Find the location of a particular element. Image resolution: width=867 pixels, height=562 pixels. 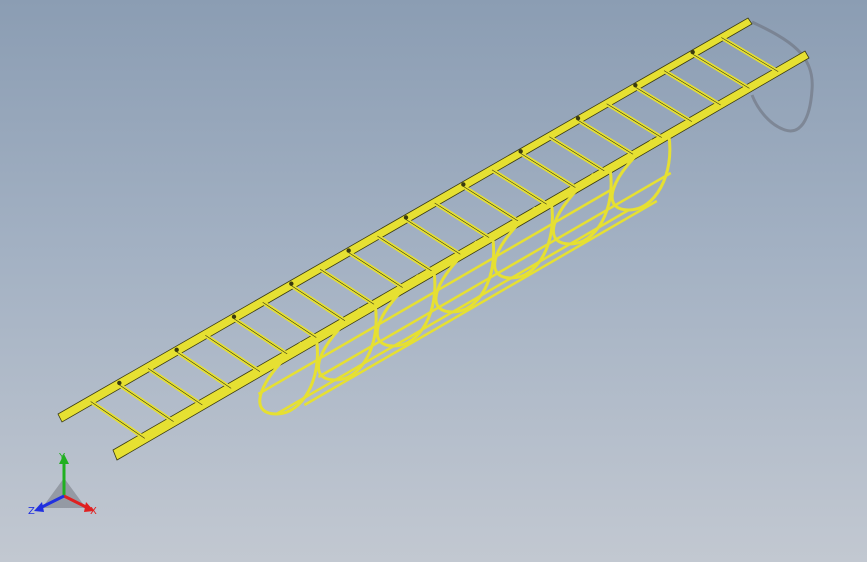

y-axis-label: Y is located at coordinates (62, 457).